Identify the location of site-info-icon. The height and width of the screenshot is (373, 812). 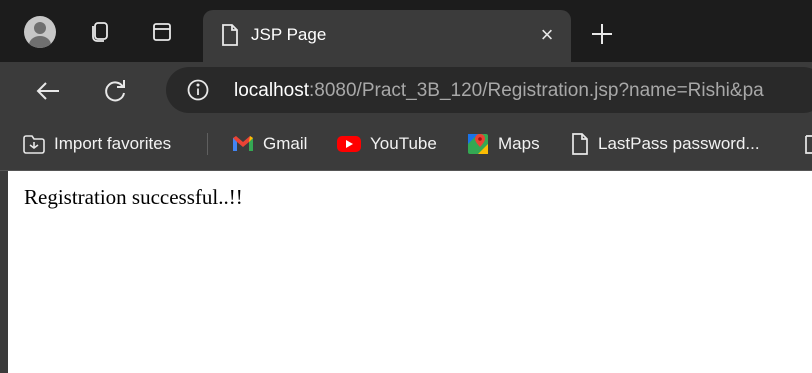
(198, 92).